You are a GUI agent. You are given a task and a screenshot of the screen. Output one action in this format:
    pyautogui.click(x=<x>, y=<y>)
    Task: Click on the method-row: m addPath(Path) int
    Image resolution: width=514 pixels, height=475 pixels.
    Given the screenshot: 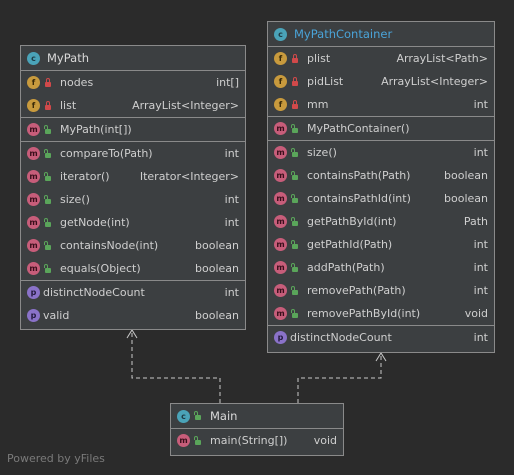 What is the action you would take?
    pyautogui.click(x=381, y=267)
    